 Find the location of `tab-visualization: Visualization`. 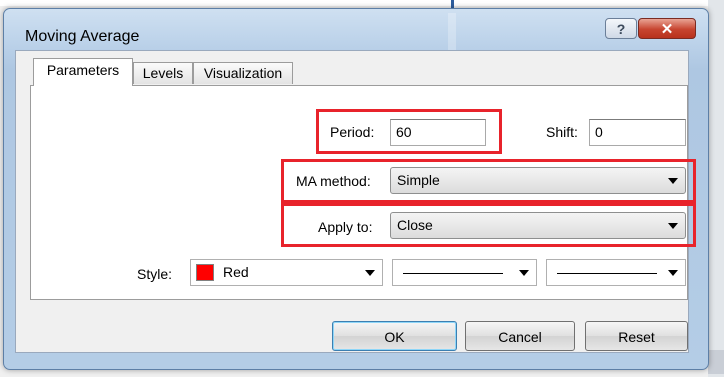

tab-visualization: Visualization is located at coordinates (243, 73).